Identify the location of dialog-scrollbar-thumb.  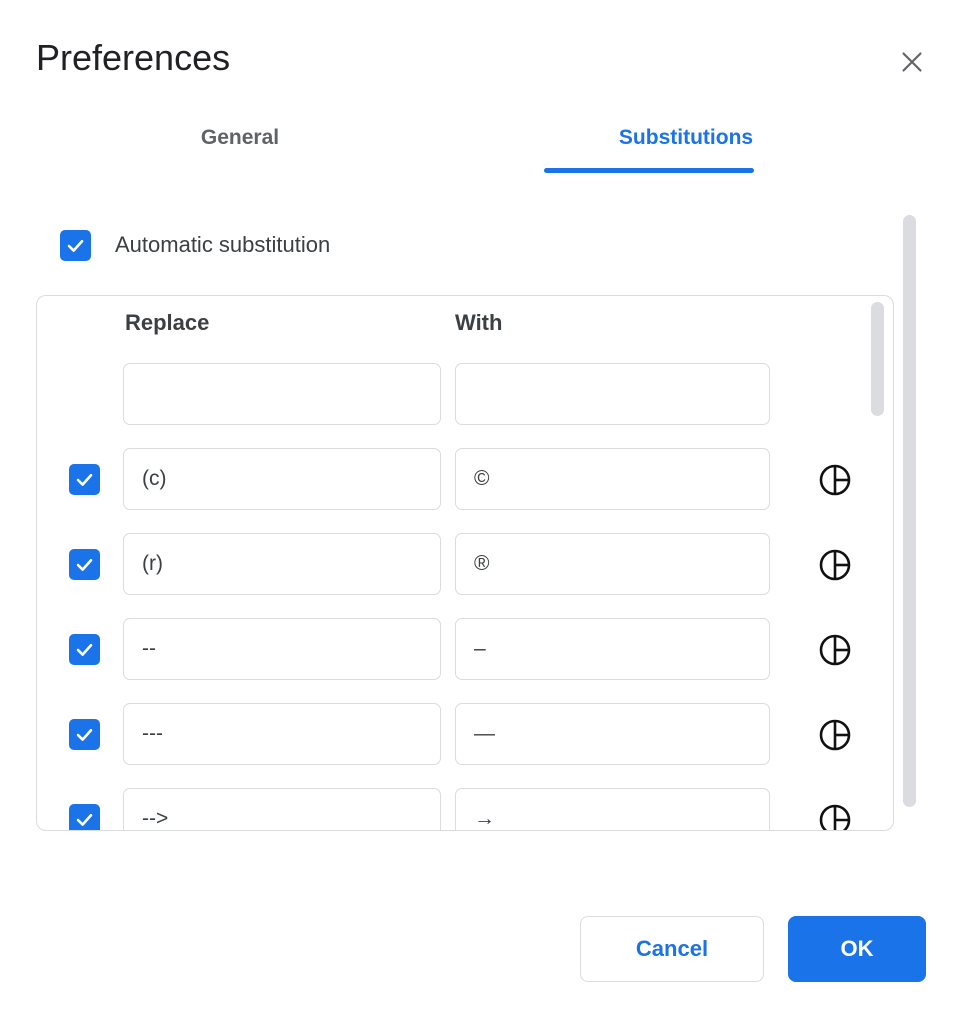
(909, 511).